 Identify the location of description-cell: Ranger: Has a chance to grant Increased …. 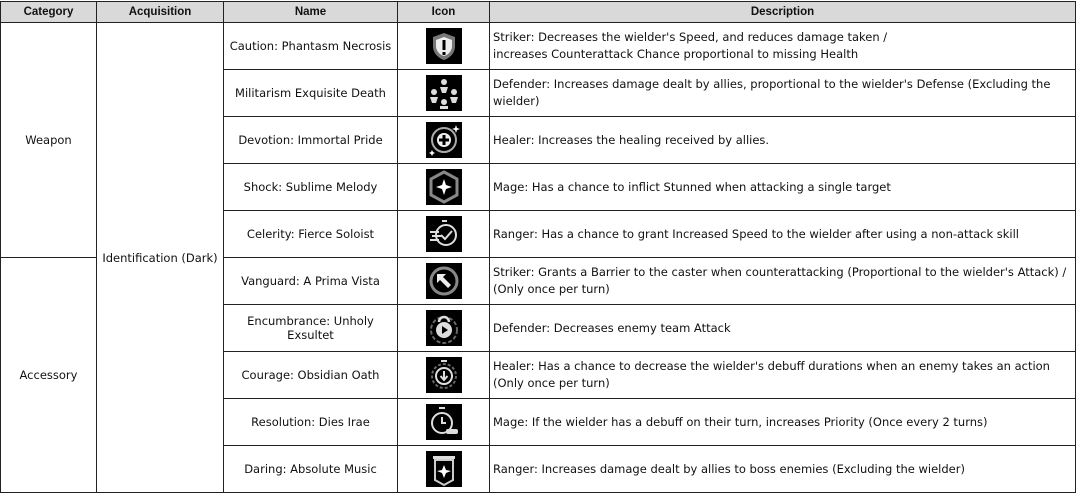
(782, 234).